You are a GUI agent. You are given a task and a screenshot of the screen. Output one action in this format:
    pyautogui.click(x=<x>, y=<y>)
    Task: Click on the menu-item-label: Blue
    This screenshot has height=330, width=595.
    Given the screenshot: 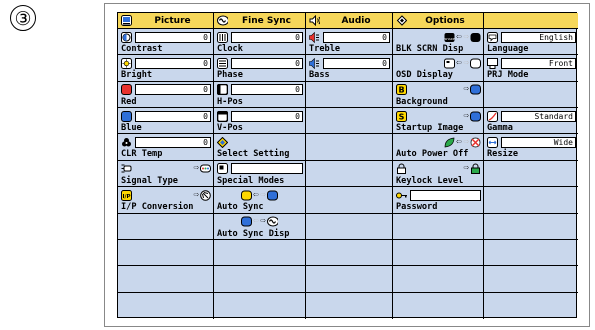 What is the action you would take?
    pyautogui.click(x=131, y=128)
    